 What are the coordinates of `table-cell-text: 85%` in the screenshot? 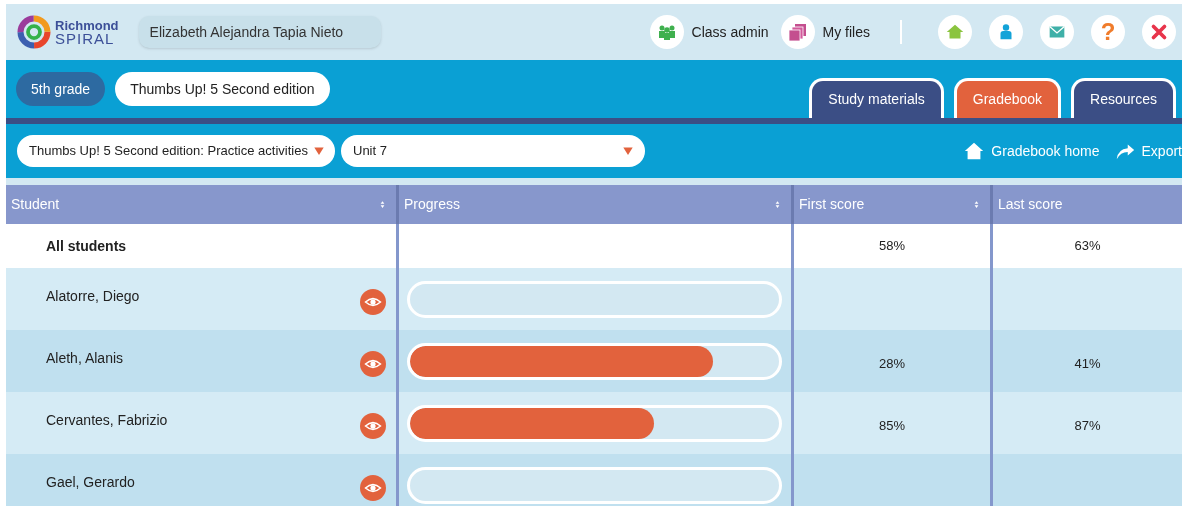 It's located at (892, 426).